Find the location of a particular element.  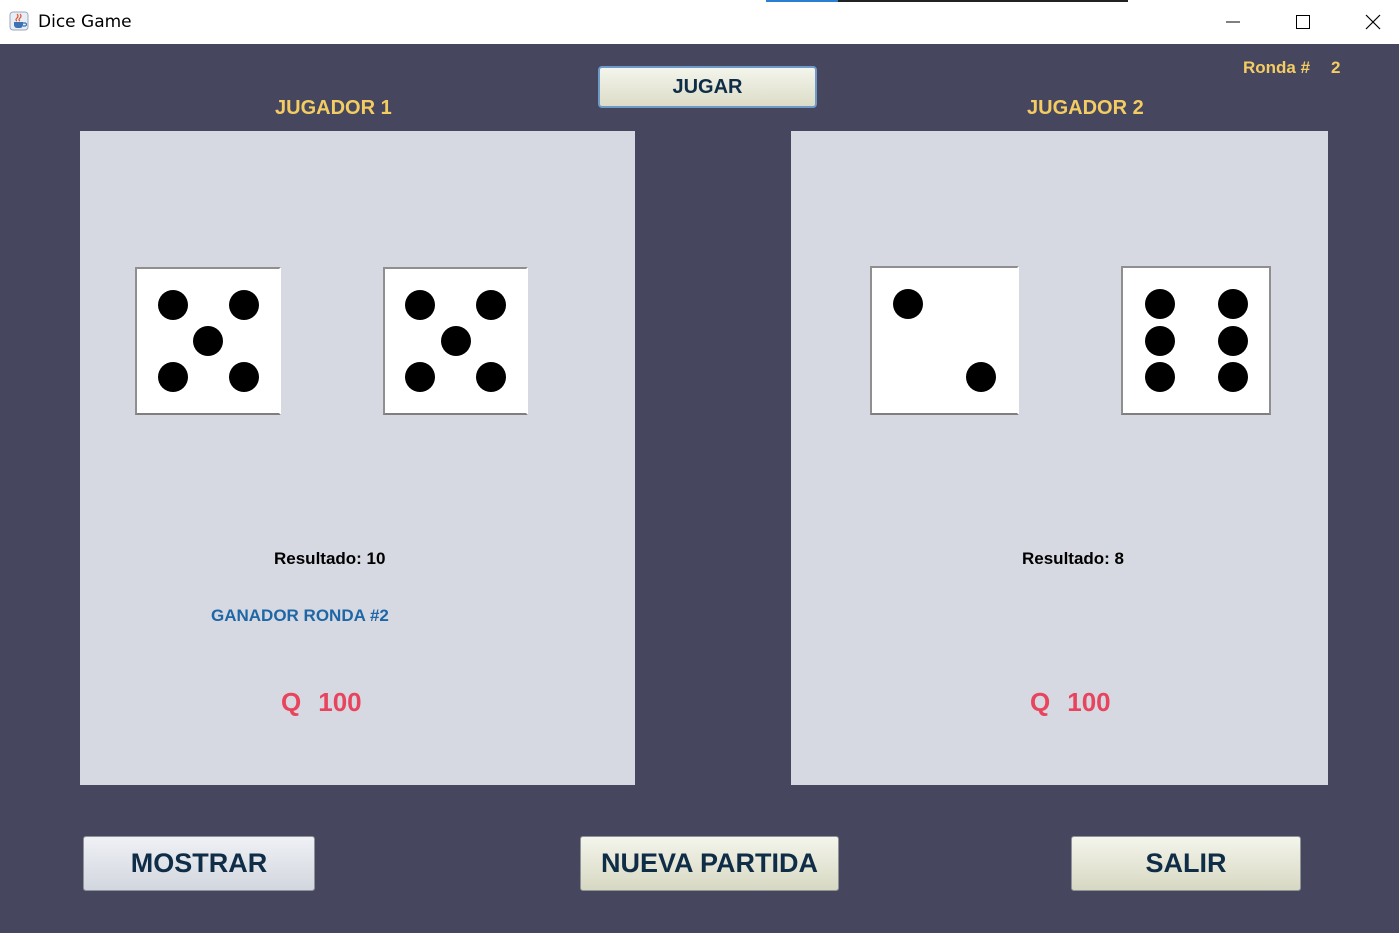

player1-money: Q 100 is located at coordinates (321, 702).